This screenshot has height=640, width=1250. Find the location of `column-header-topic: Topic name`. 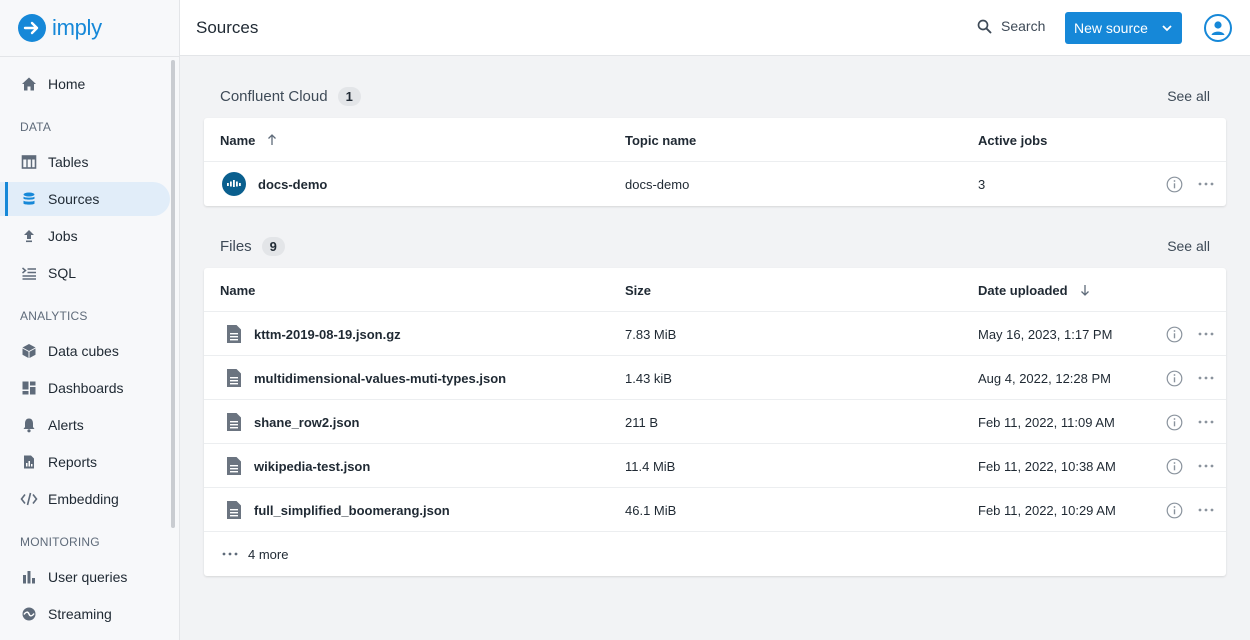

column-header-topic: Topic name is located at coordinates (660, 140).